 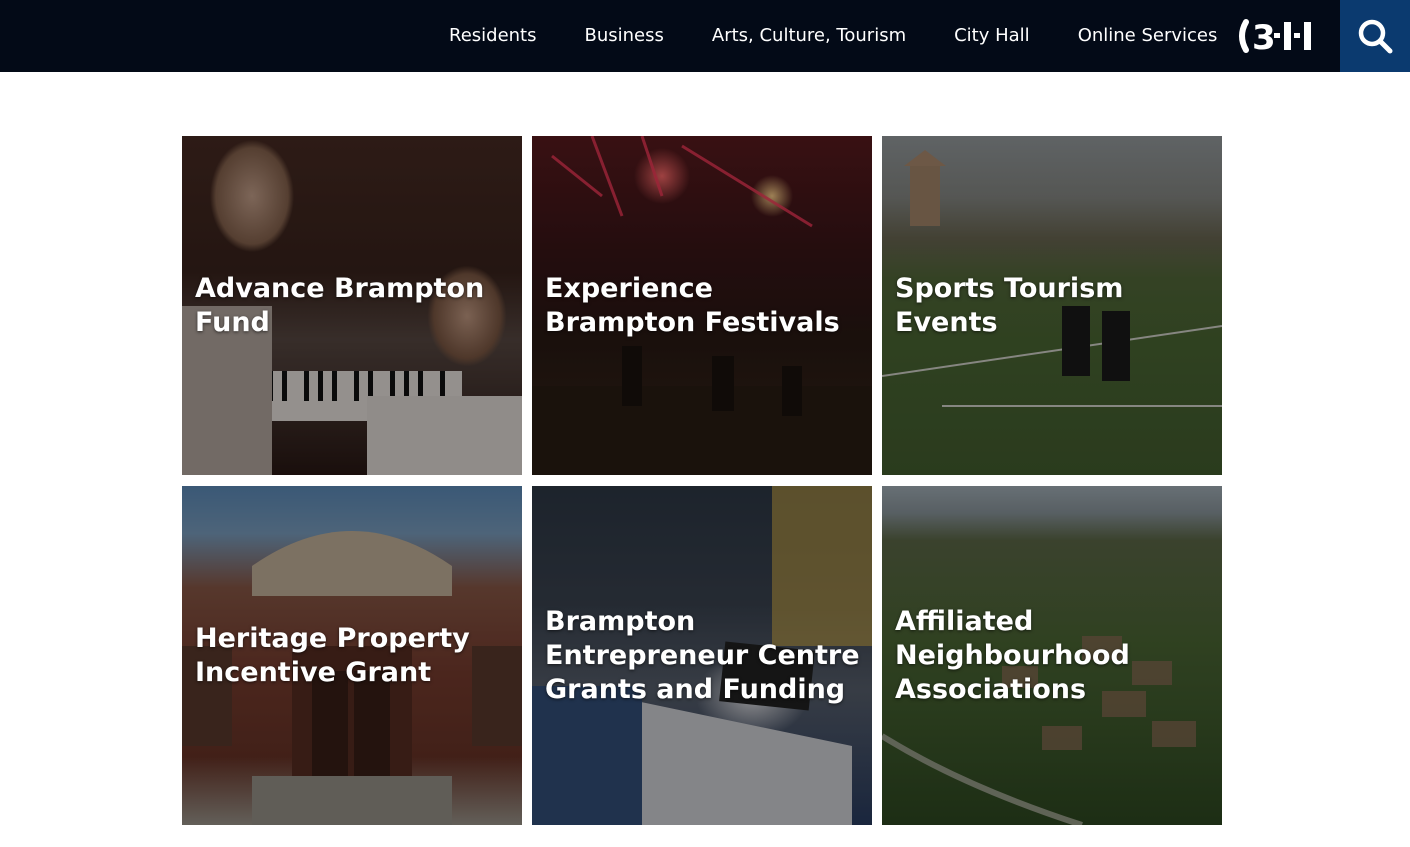 I want to click on tile-heritage-property-incentive-grant: Heritage Property Incentive Grant, so click(x=352, y=655).